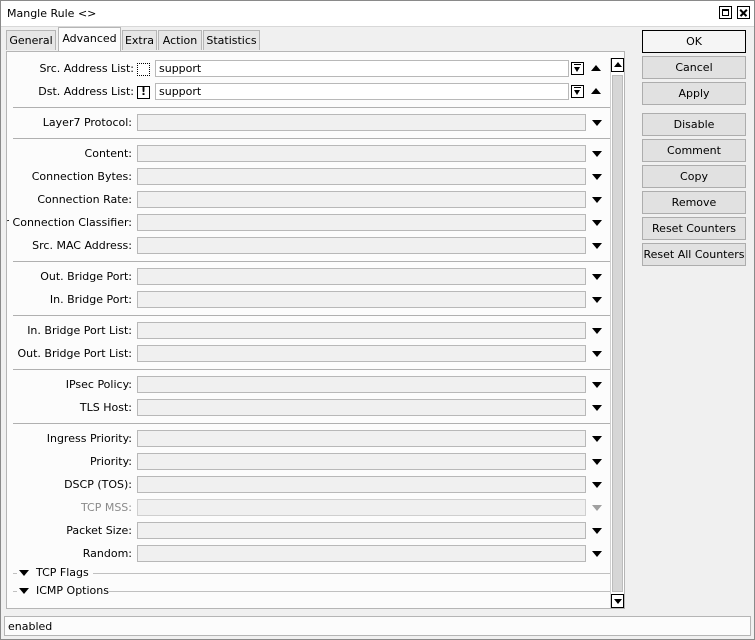  Describe the element at coordinates (361, 199) in the screenshot. I see `connection-rate-field` at that location.